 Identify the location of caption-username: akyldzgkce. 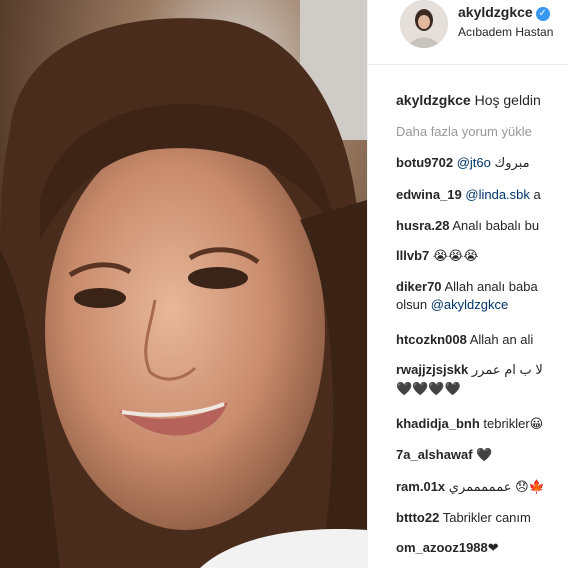
(433, 100).